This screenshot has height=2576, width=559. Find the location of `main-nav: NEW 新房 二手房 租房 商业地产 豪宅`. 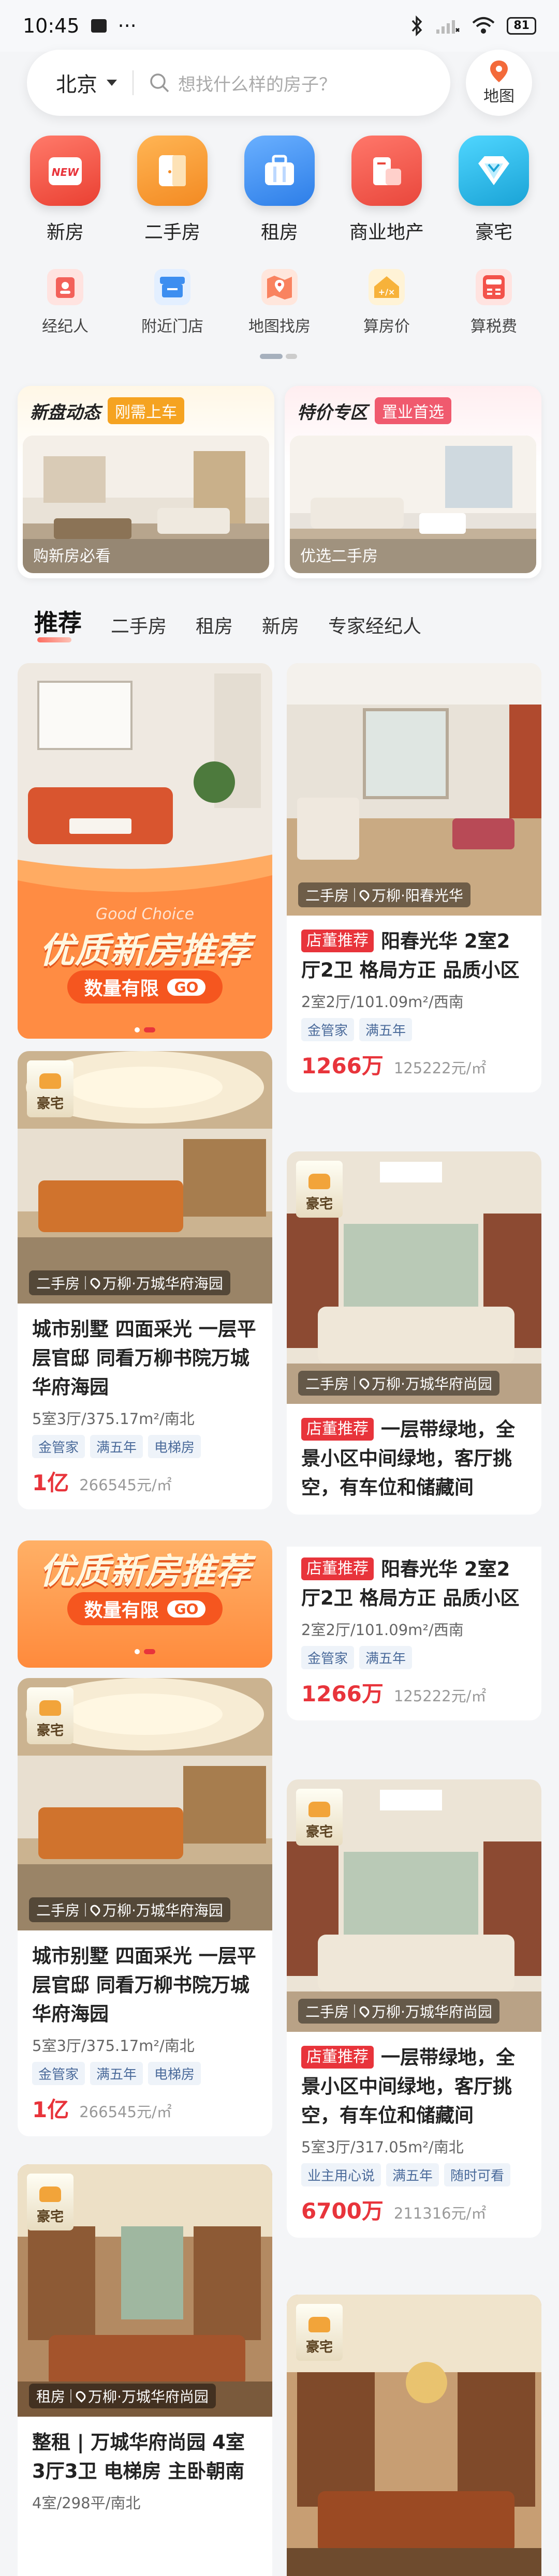

main-nav: NEW 新房 二手房 租房 商业地产 豪宅 is located at coordinates (279, 190).